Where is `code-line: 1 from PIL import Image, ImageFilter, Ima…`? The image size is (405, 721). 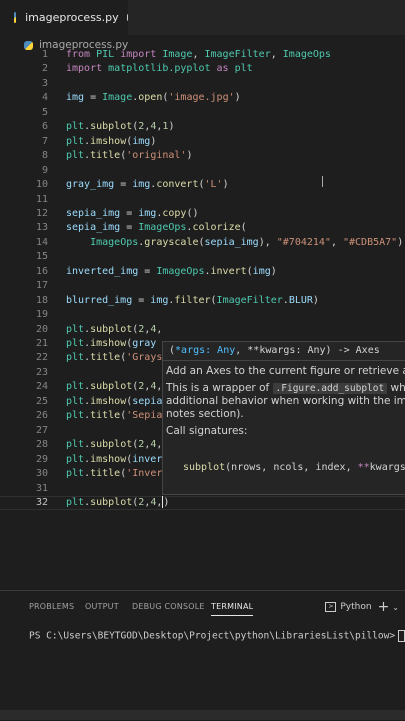 code-line: 1 from PIL import Image, ImageFilter, Ima… is located at coordinates (202, 55).